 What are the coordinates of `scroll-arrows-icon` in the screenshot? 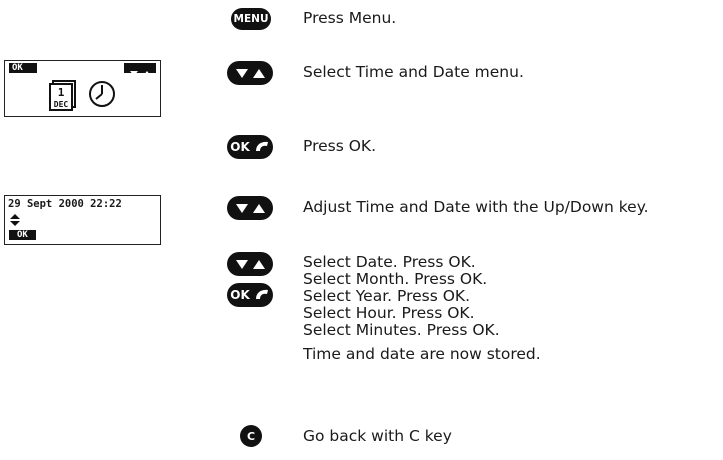 It's located at (140, 73).